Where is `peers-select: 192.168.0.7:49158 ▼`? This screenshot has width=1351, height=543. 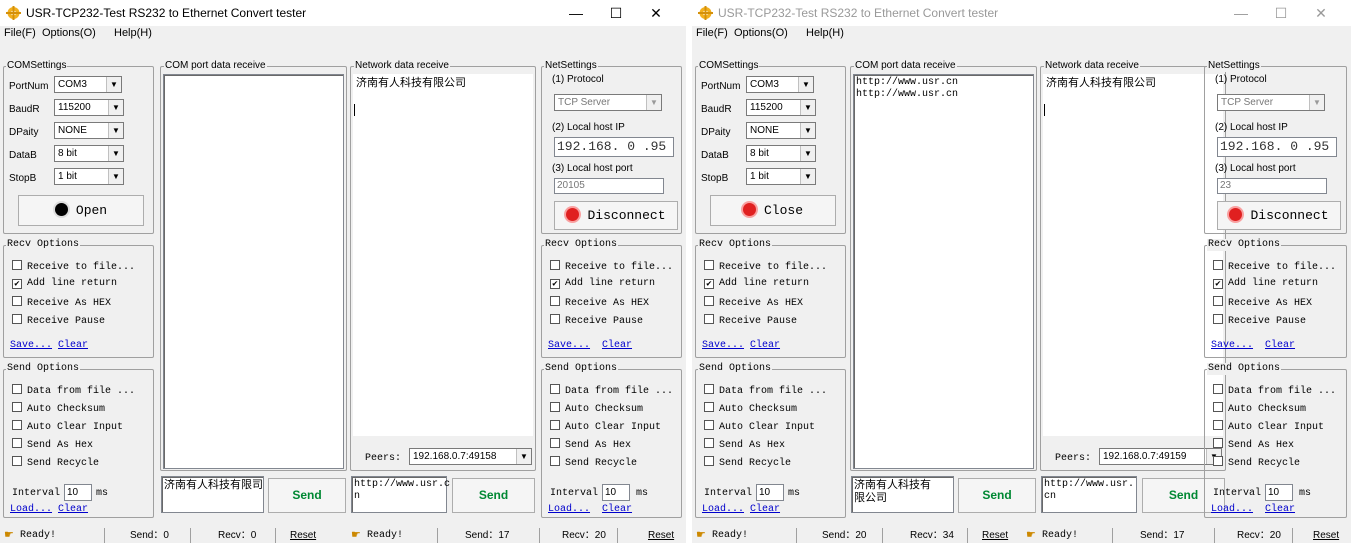 peers-select: 192.168.0.7:49158 ▼ is located at coordinates (470, 456).